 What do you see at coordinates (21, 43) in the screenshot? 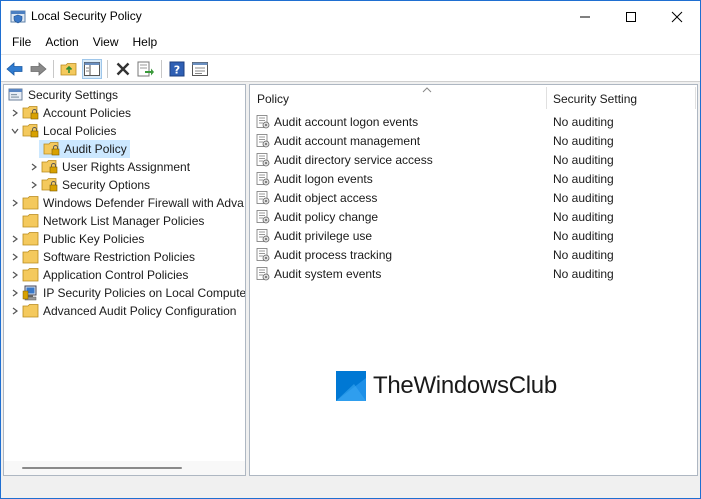
I see `menu-file: File` at bounding box center [21, 43].